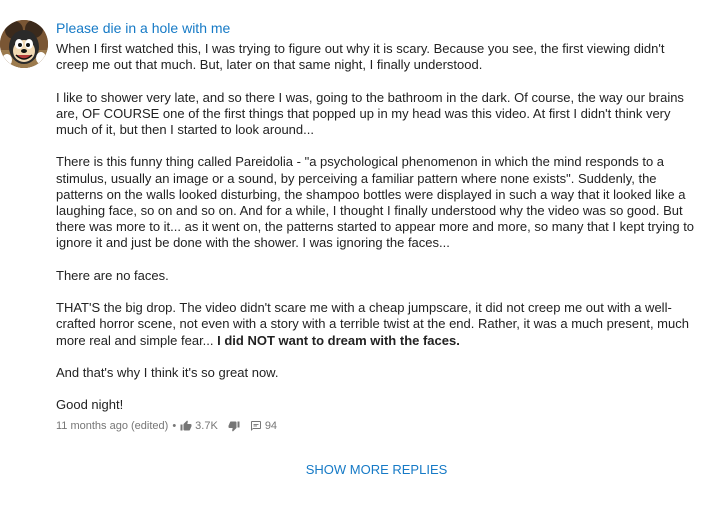 The height and width of the screenshot is (505, 703). I want to click on avatar, so click(24, 44).